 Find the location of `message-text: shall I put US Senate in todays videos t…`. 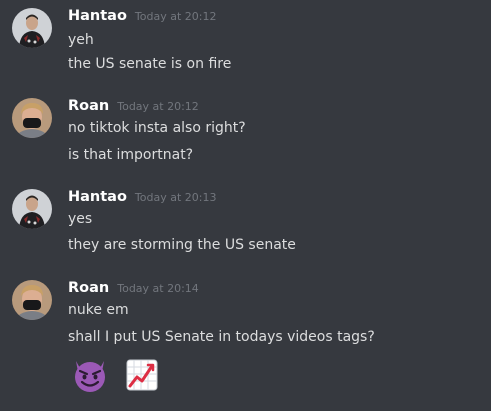

message-text: shall I put US Senate in todays videos t… is located at coordinates (221, 337).